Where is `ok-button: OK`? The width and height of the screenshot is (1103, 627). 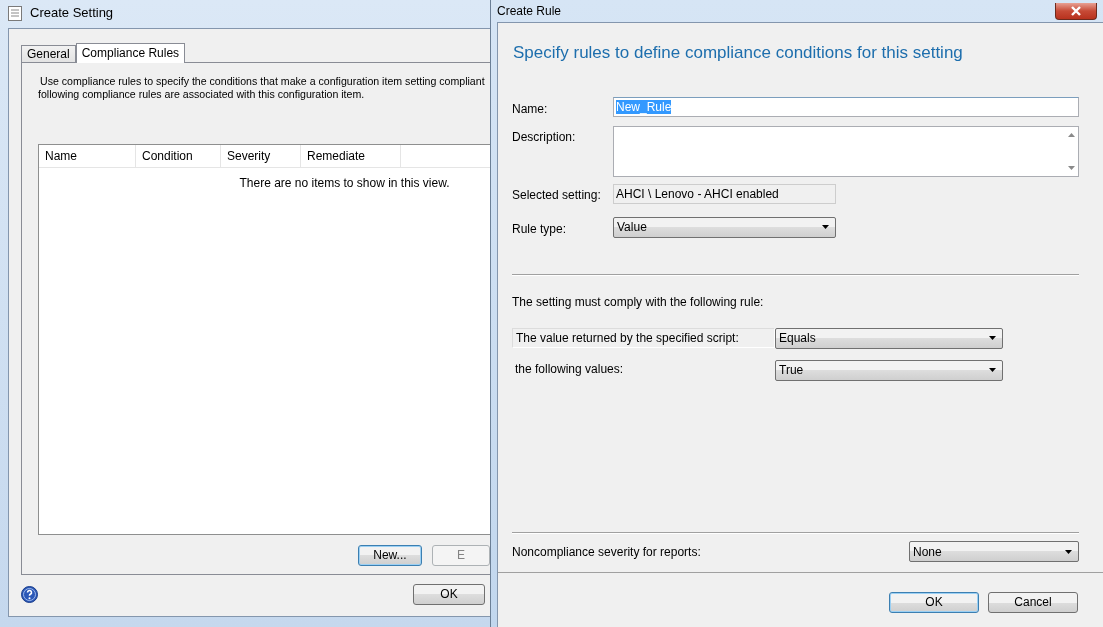
ok-button: OK is located at coordinates (449, 594).